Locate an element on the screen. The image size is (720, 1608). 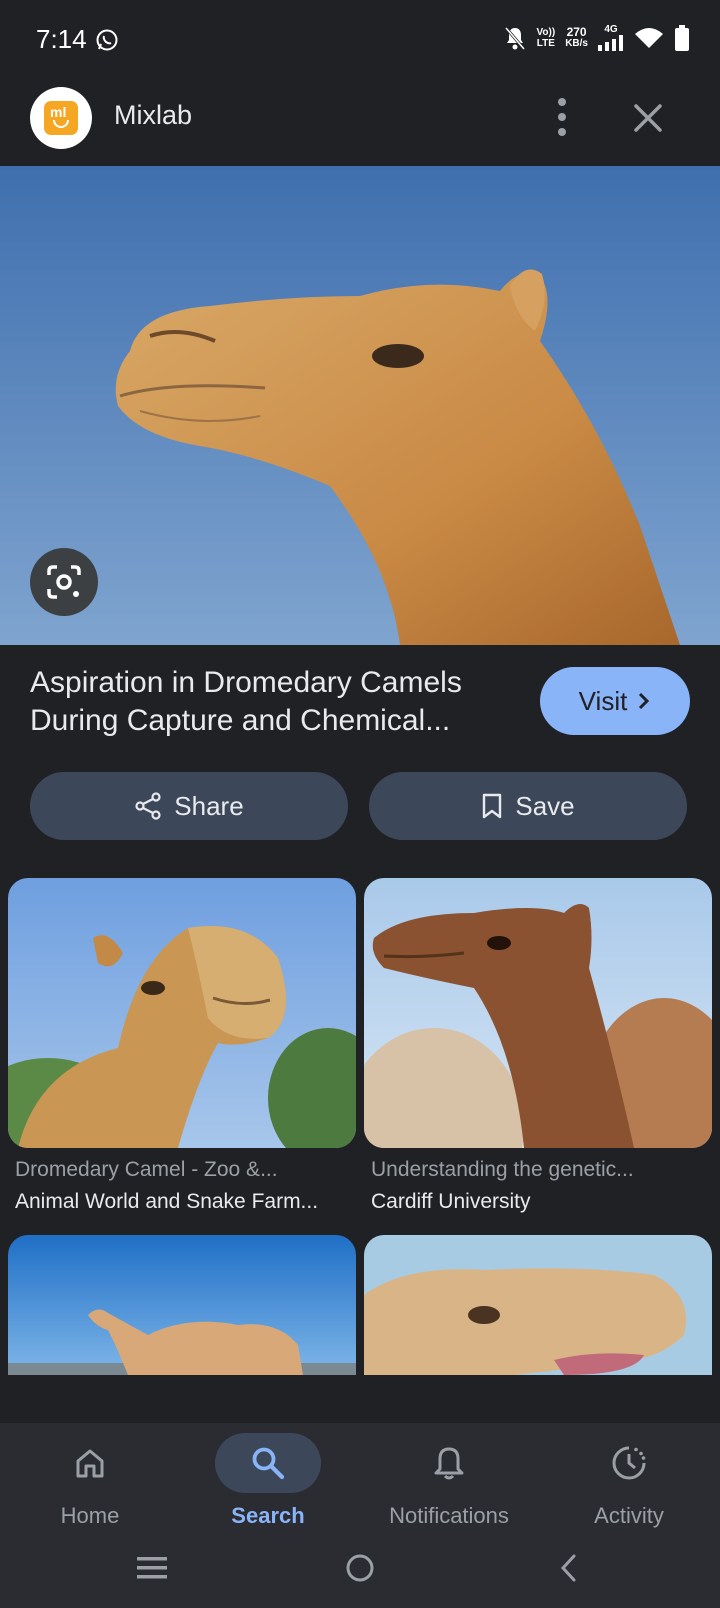
nav-home-pill is located at coordinates (90, 1463).